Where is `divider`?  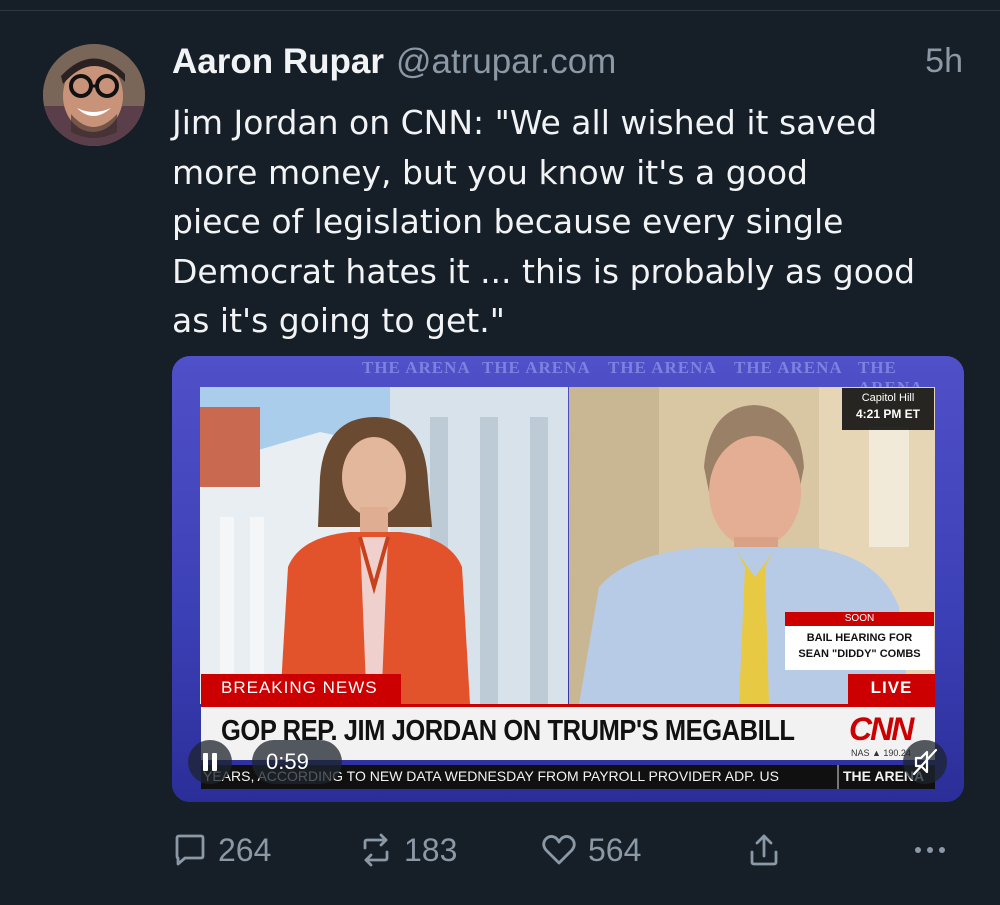 divider is located at coordinates (500, 10).